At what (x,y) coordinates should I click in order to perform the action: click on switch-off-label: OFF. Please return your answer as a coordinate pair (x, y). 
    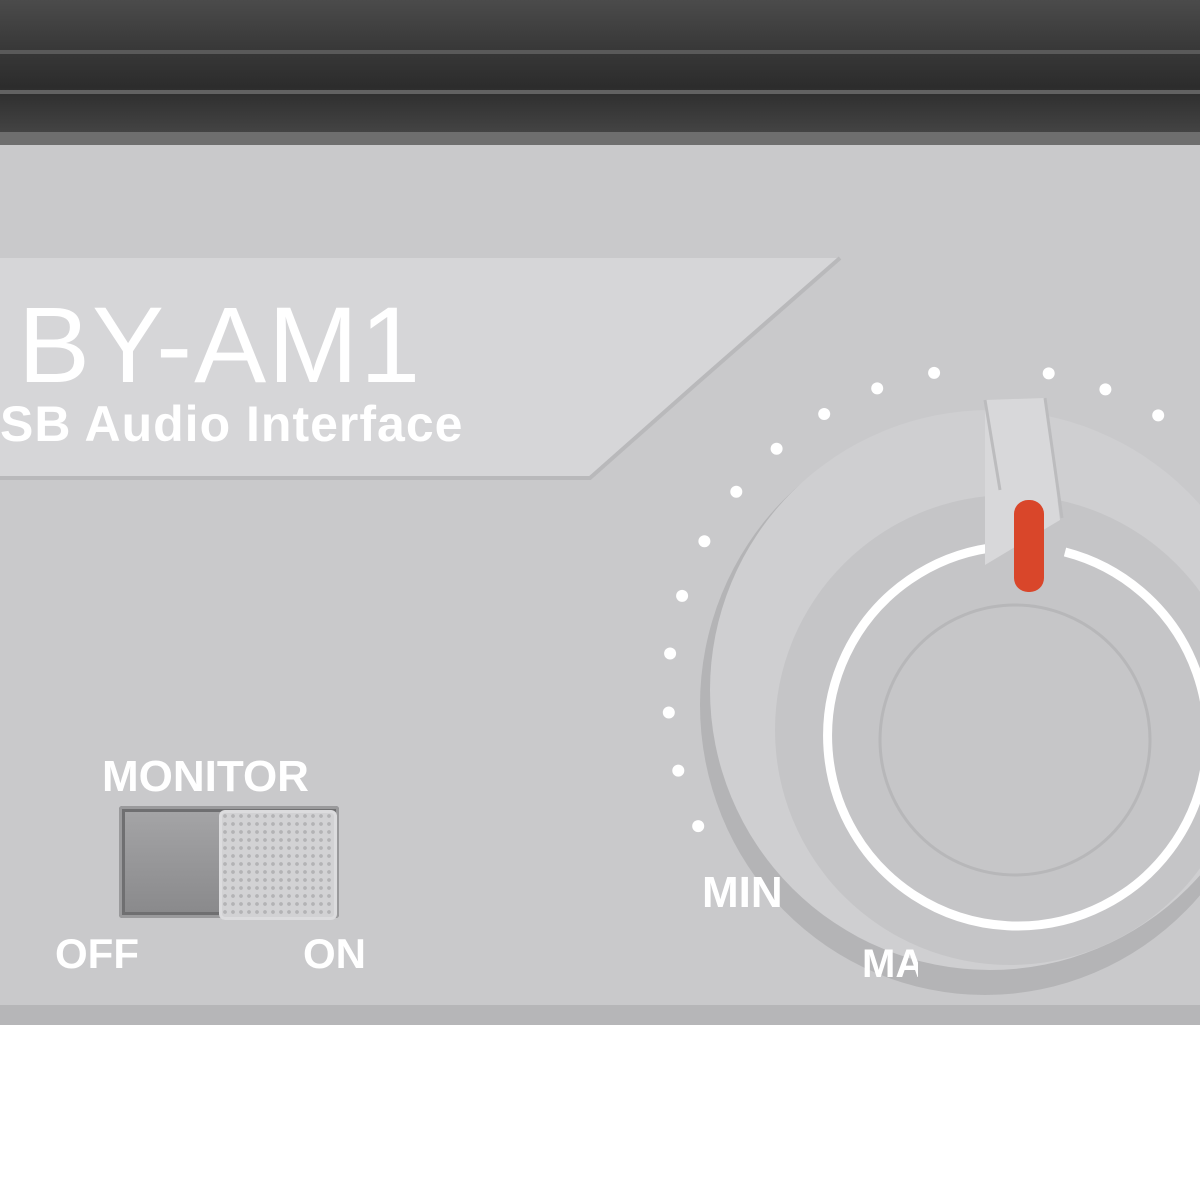
    Looking at the image, I should click on (97, 953).